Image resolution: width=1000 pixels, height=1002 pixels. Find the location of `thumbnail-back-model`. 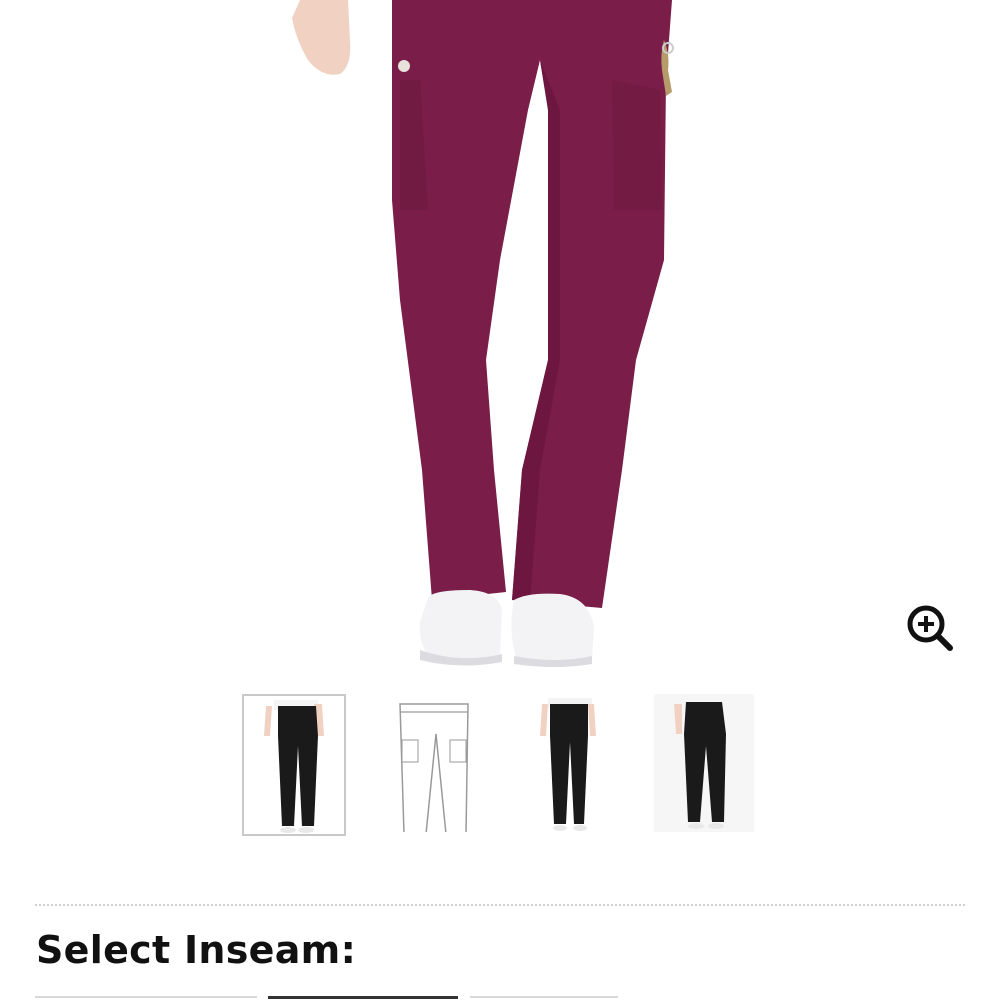

thumbnail-back-model is located at coordinates (706, 765).